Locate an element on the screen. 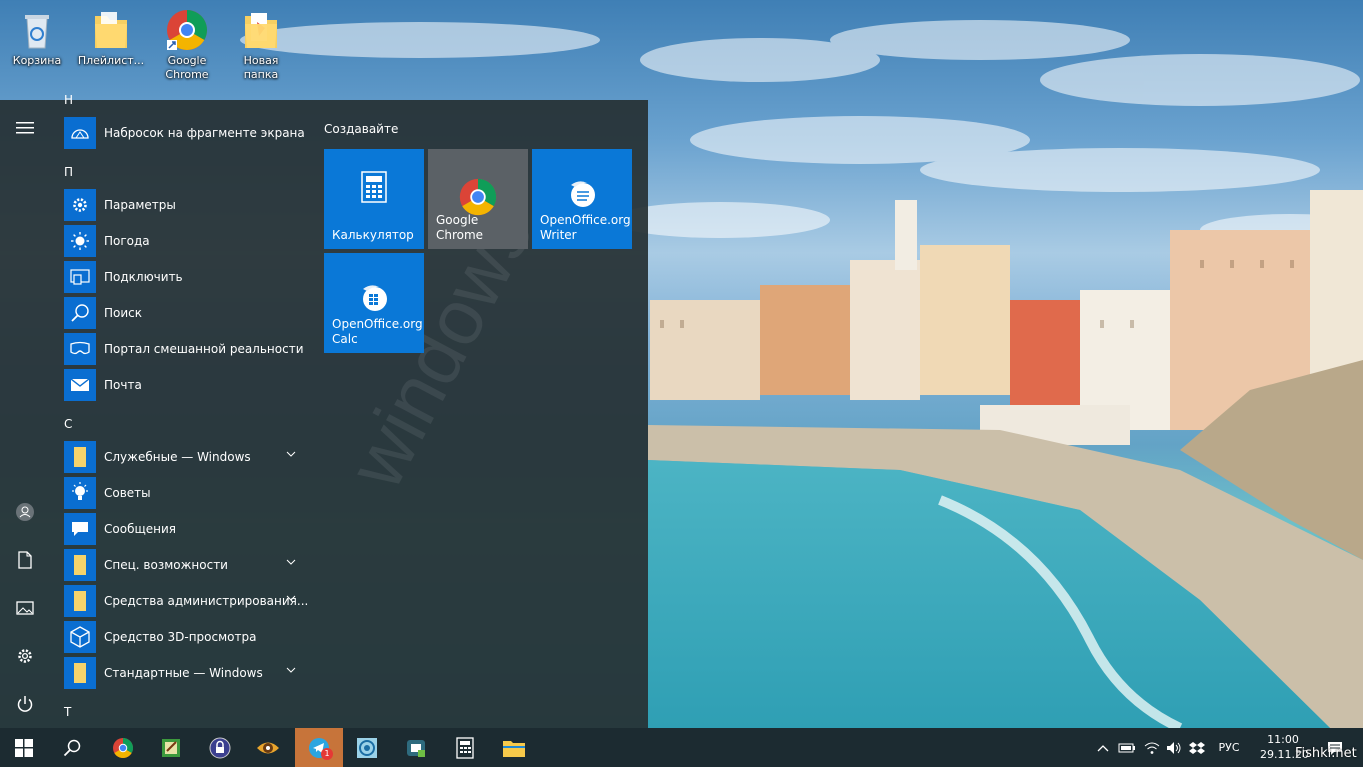  app-item-label: Подключить is located at coordinates (143, 277).